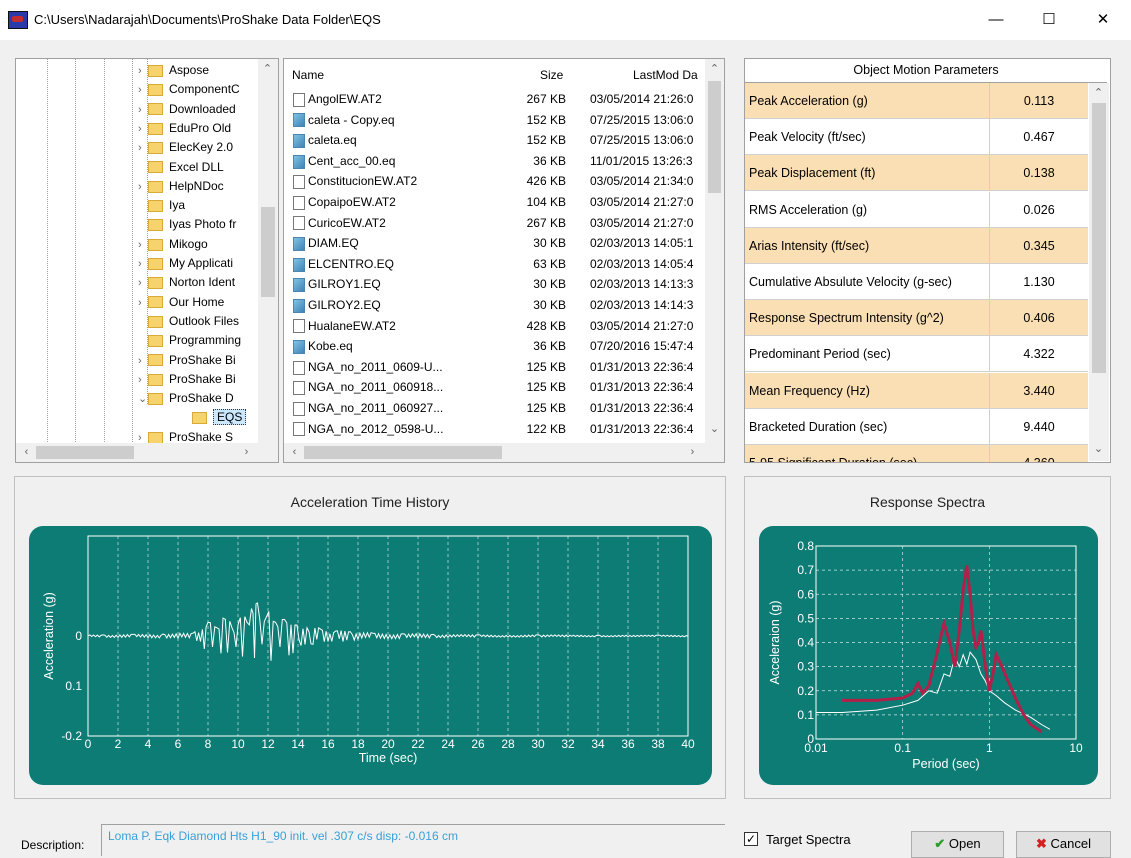 This screenshot has height=858, width=1131. What do you see at coordinates (916, 354) in the screenshot?
I see `parameter-row: Predominant Period (sec) 4.322` at bounding box center [916, 354].